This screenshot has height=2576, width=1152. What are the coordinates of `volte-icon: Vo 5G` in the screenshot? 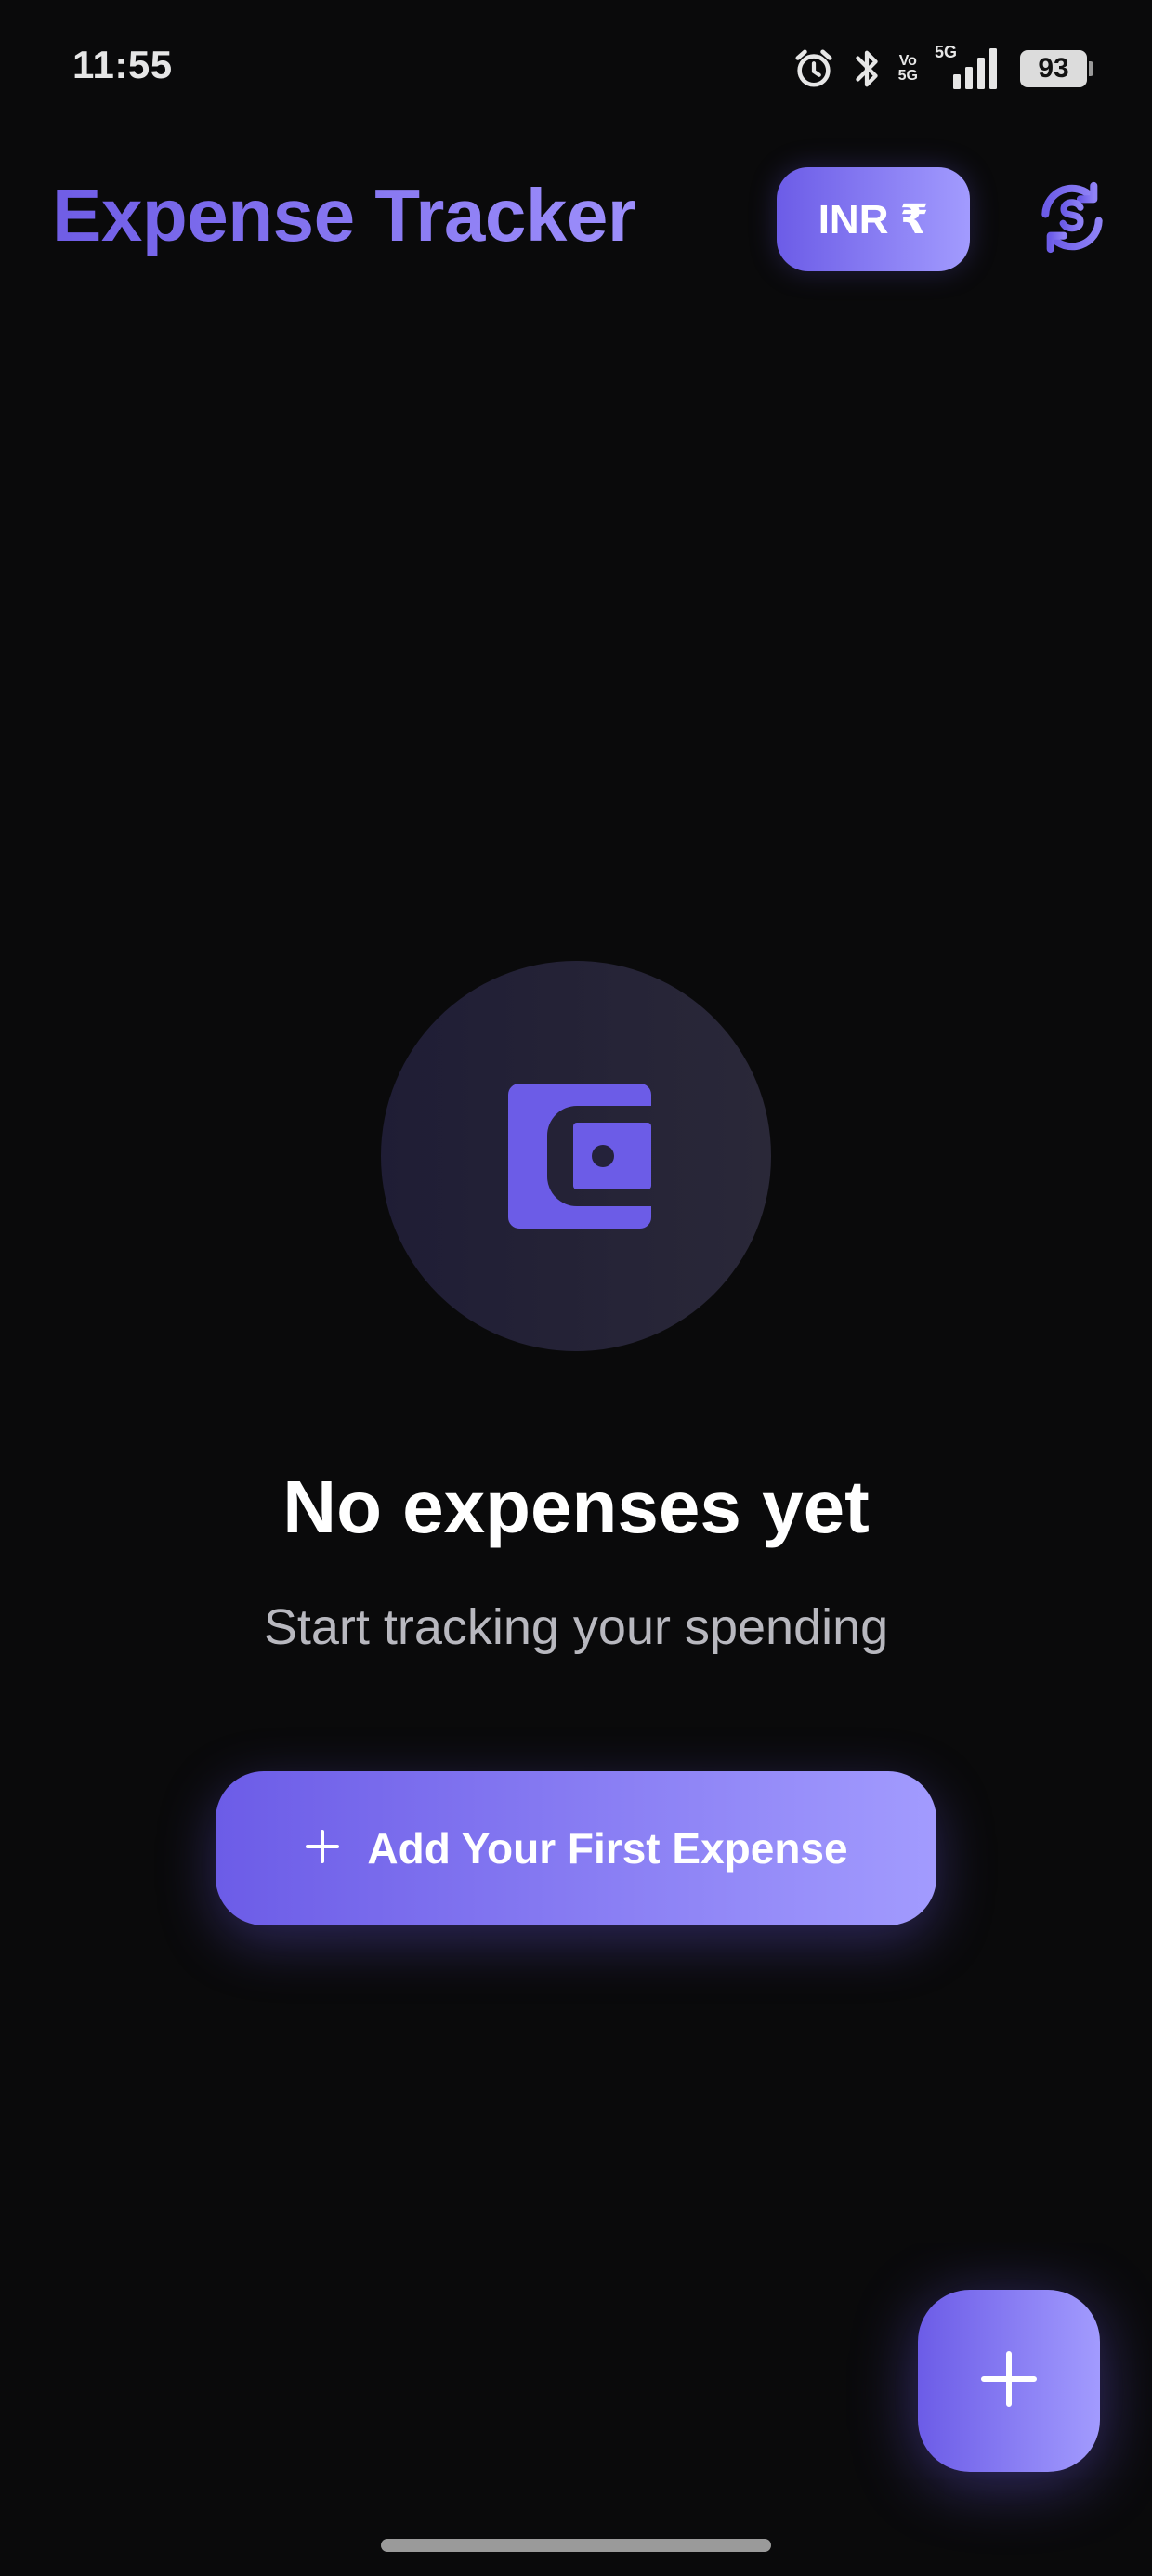 It's located at (908, 69).